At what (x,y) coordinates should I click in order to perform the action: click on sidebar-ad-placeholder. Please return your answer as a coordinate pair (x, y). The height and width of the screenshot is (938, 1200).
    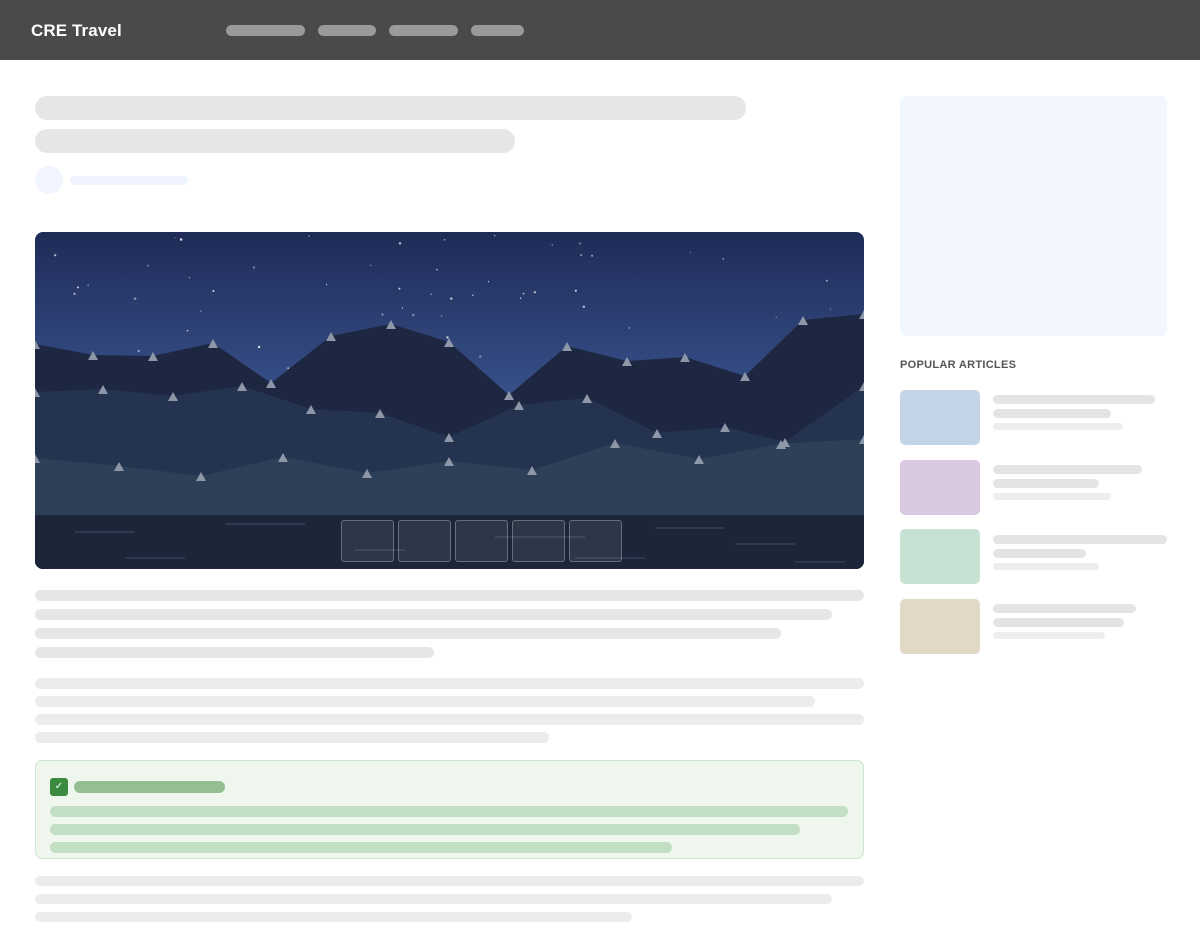
    Looking at the image, I should click on (1033, 216).